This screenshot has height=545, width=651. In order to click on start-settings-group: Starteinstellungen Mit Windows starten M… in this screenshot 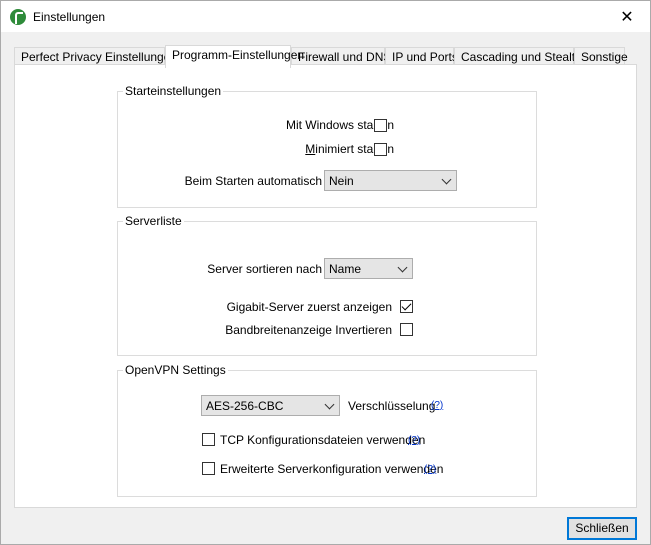, I will do `click(327, 146)`.